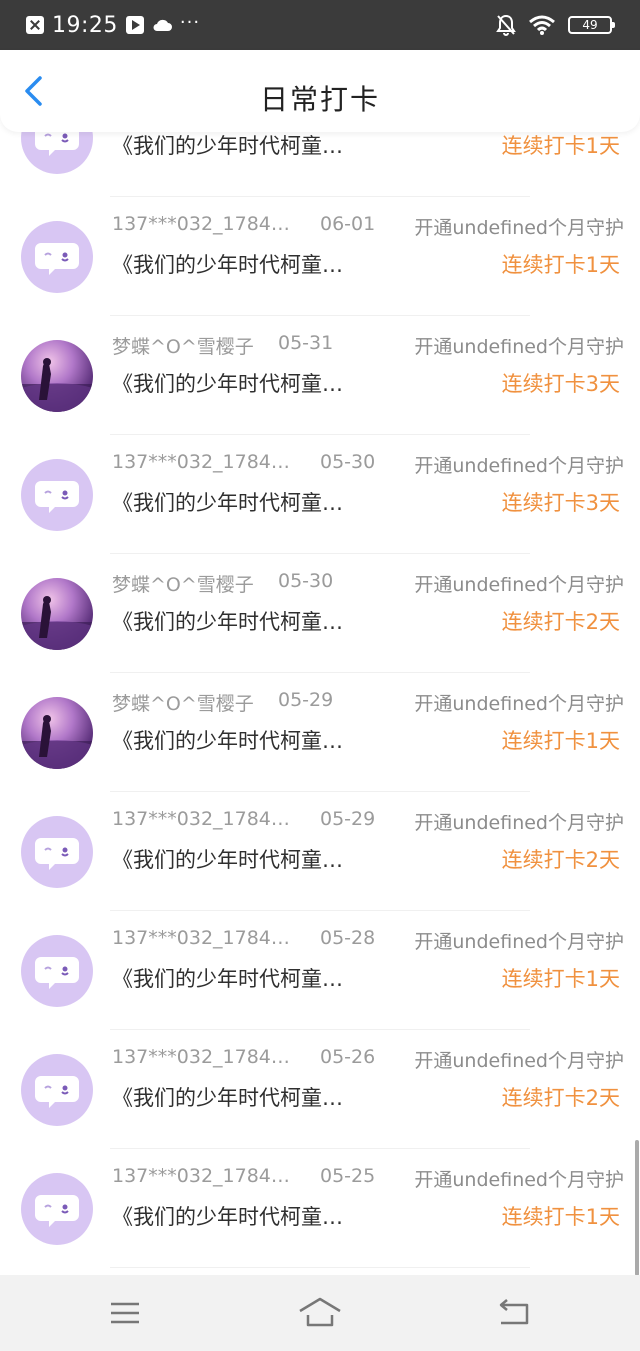 This screenshot has width=640, height=1351. Describe the element at coordinates (368, 346) in the screenshot. I see `entry-meta: 梦蝶^O^雪樱子 05-31 开通undefined个月守护` at that location.